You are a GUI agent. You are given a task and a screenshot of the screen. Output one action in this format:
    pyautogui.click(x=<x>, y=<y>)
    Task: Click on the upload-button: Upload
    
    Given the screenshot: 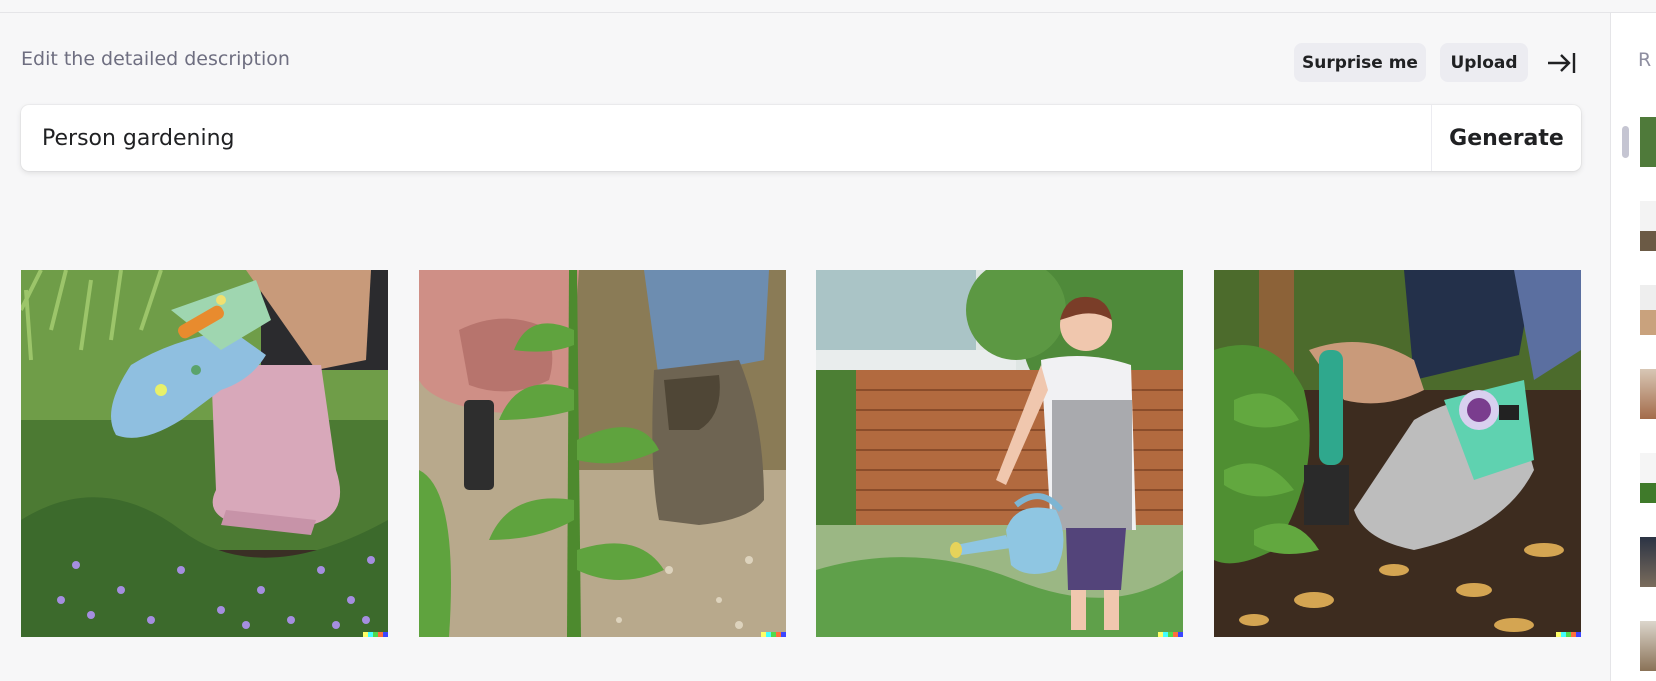 What is the action you would take?
    pyautogui.click(x=1484, y=62)
    